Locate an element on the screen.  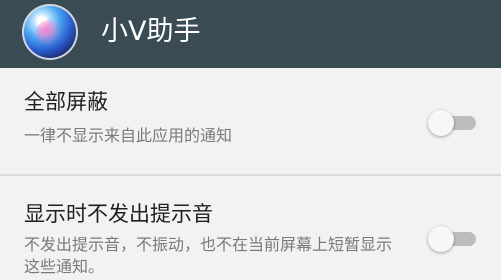
silent-toggle is located at coordinates (453, 239).